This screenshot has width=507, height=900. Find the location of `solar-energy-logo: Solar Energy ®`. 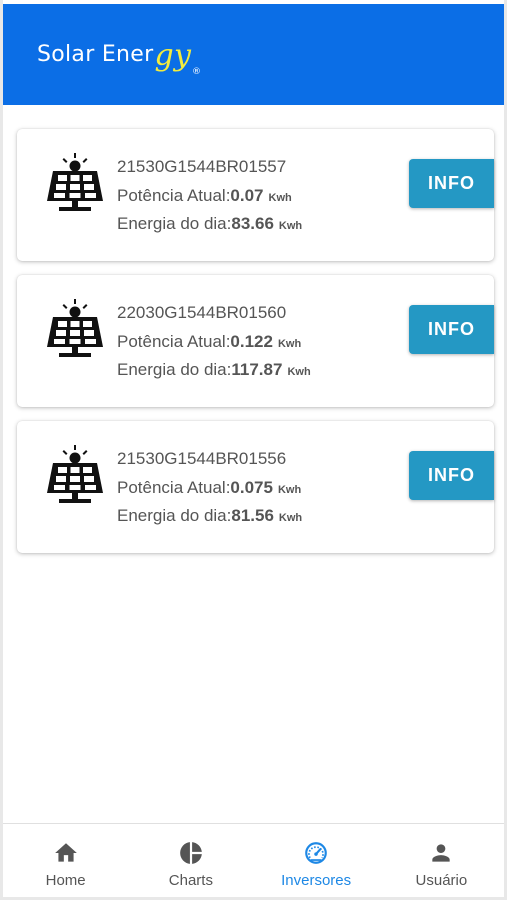

solar-energy-logo: Solar Energy ® is located at coordinates (119, 55).